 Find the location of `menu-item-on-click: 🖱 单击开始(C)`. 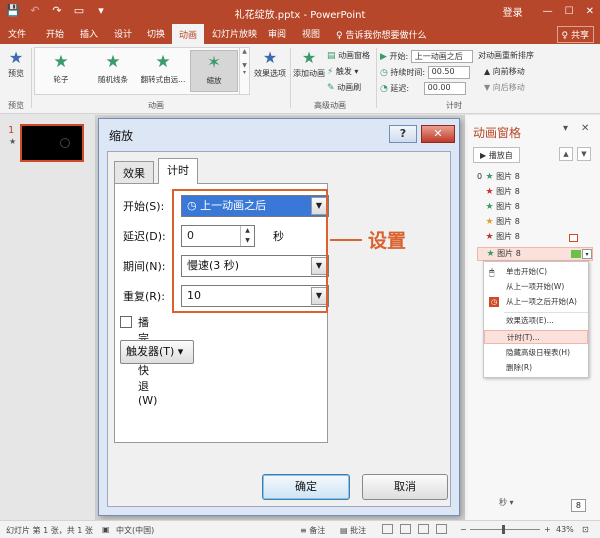

menu-item-on-click: 🖱 单击开始(C) is located at coordinates (536, 272).